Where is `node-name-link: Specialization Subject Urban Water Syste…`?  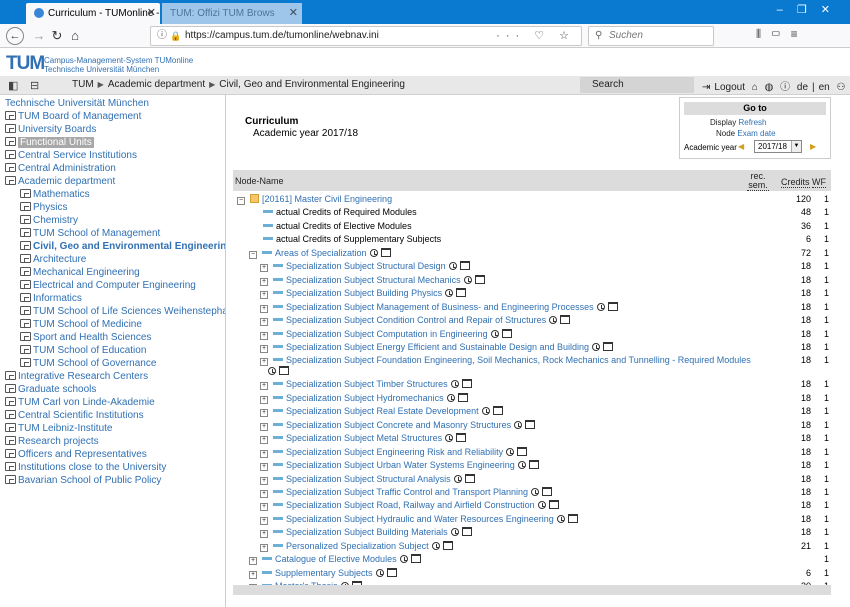 node-name-link: Specialization Subject Urban Water Syste… is located at coordinates (400, 465).